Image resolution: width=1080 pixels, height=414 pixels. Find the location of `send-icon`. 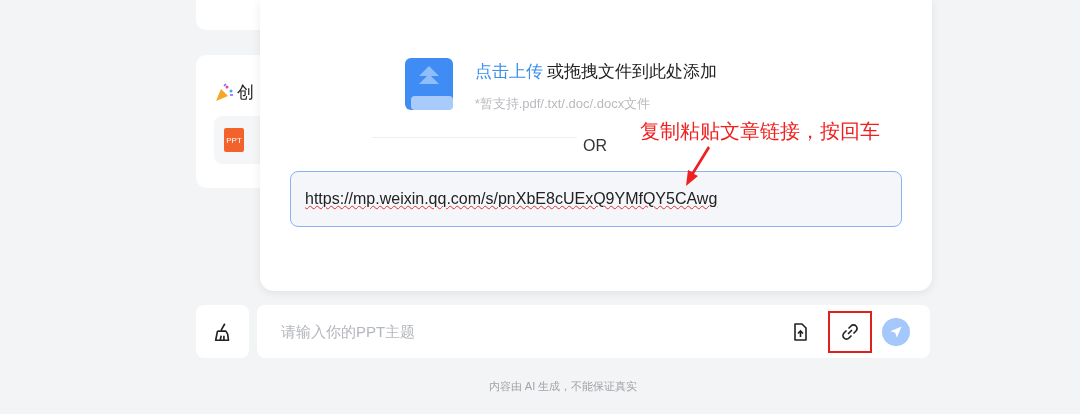

send-icon is located at coordinates (896, 331).